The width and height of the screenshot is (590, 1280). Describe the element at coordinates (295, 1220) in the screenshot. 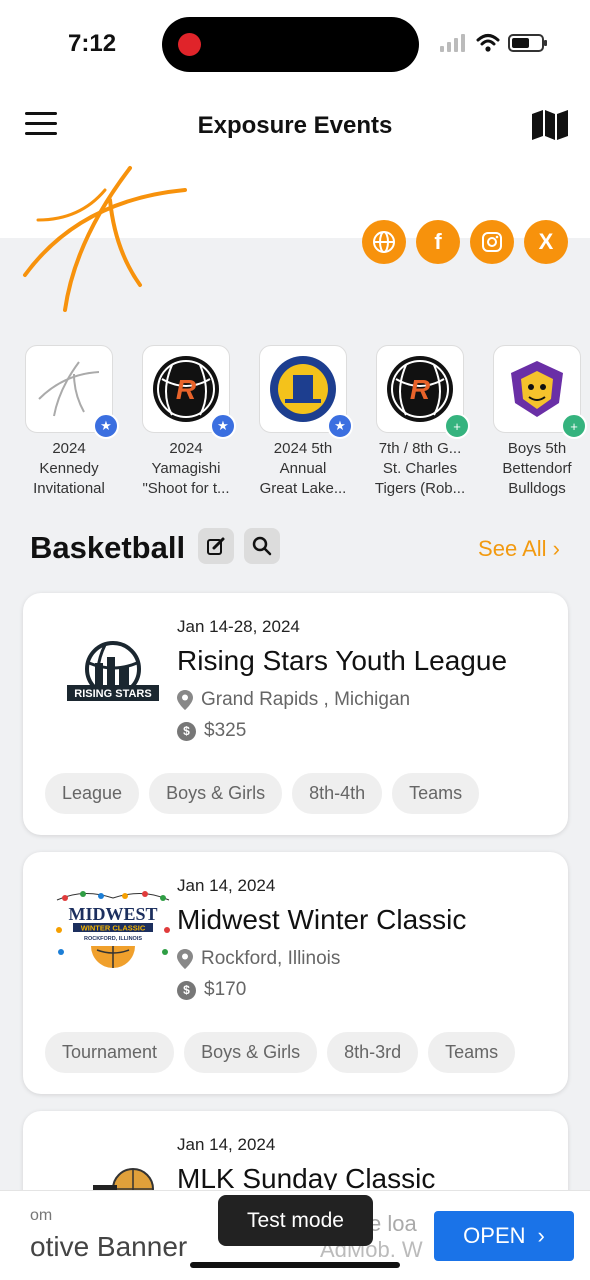

I see `test-mode-toast: Test mode` at that location.